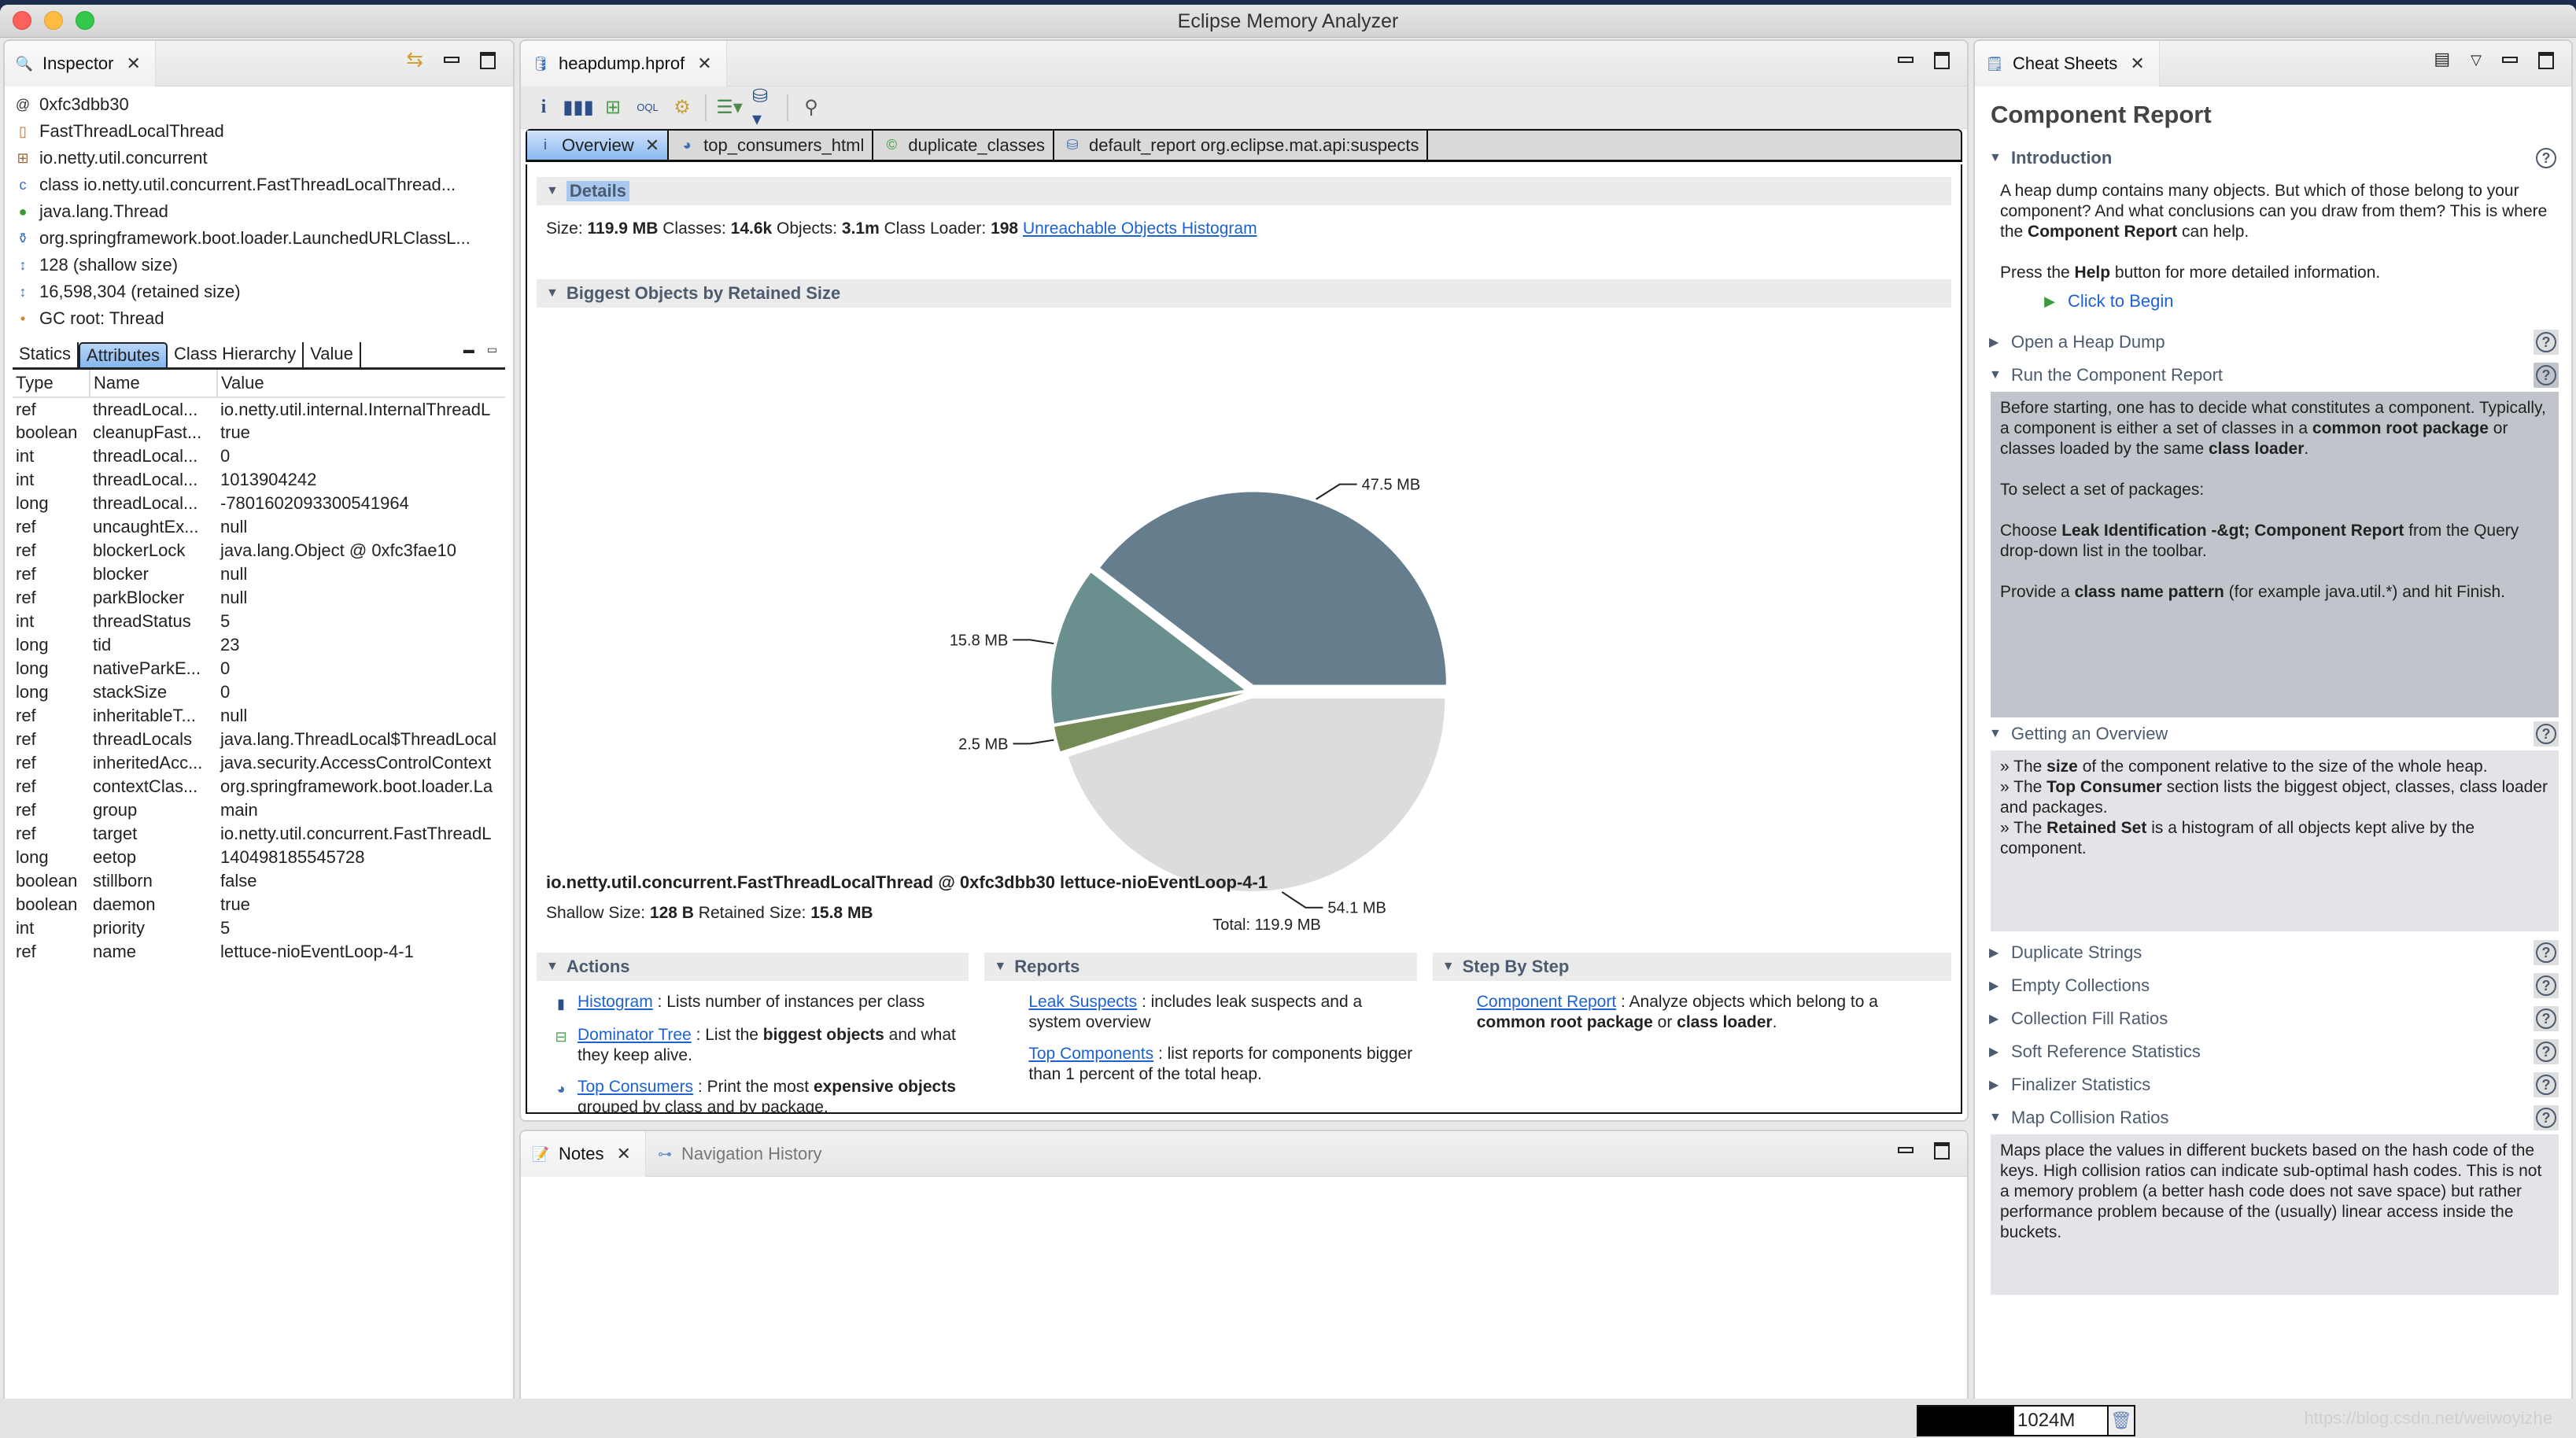 The height and width of the screenshot is (1438, 2576). I want to click on attribute-row: ref blocker null, so click(259, 574).